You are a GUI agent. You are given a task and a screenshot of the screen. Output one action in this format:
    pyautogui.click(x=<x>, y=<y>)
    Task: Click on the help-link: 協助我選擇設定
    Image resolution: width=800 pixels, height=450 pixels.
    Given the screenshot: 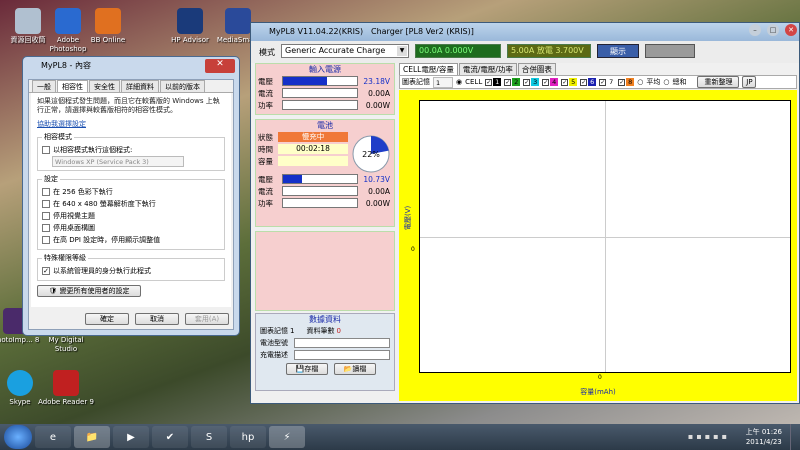 What is the action you would take?
    pyautogui.click(x=131, y=124)
    